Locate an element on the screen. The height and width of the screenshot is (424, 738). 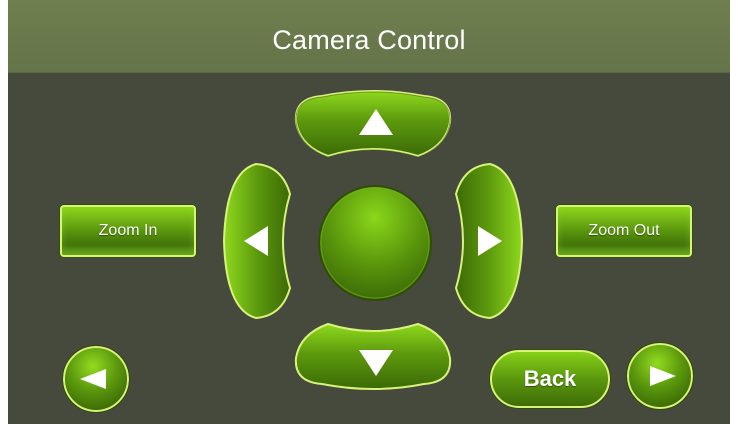
triangle-up-icon is located at coordinates (376, 122).